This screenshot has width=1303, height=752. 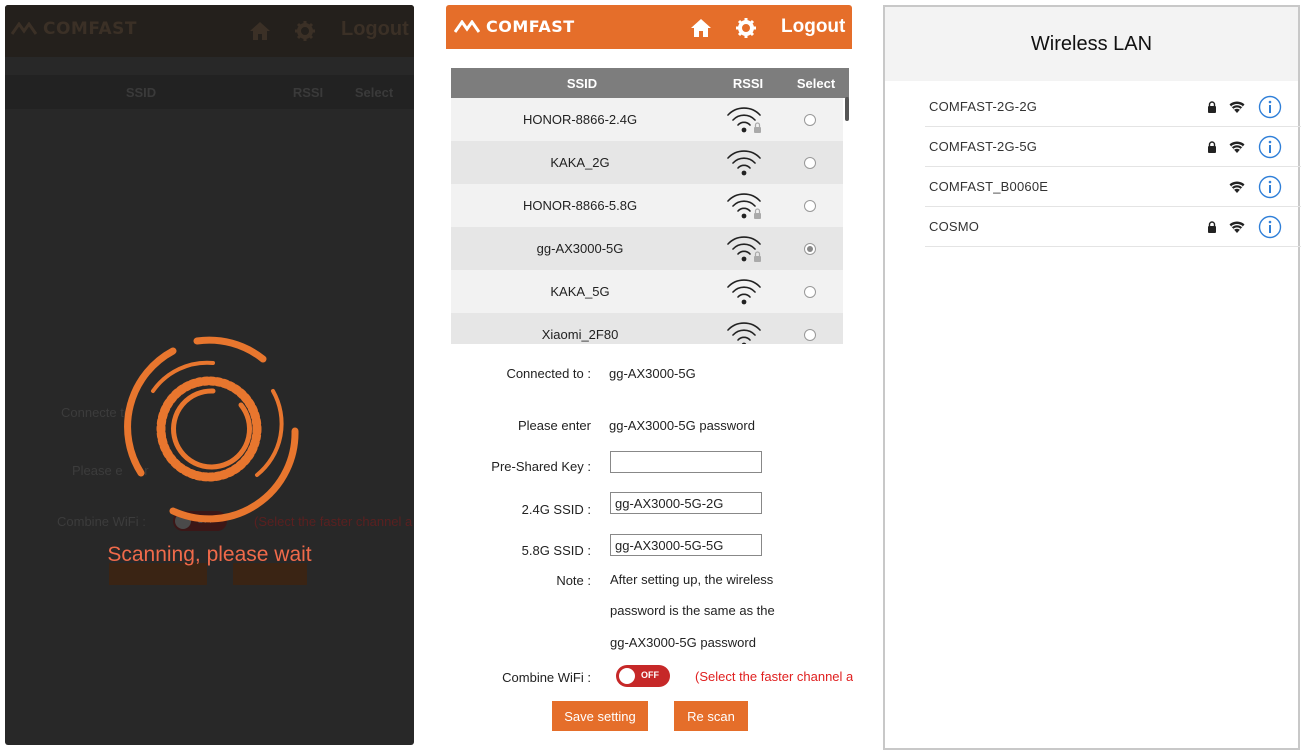 I want to click on list-item: COMFAST-2G-5G, so click(x=1113, y=147).